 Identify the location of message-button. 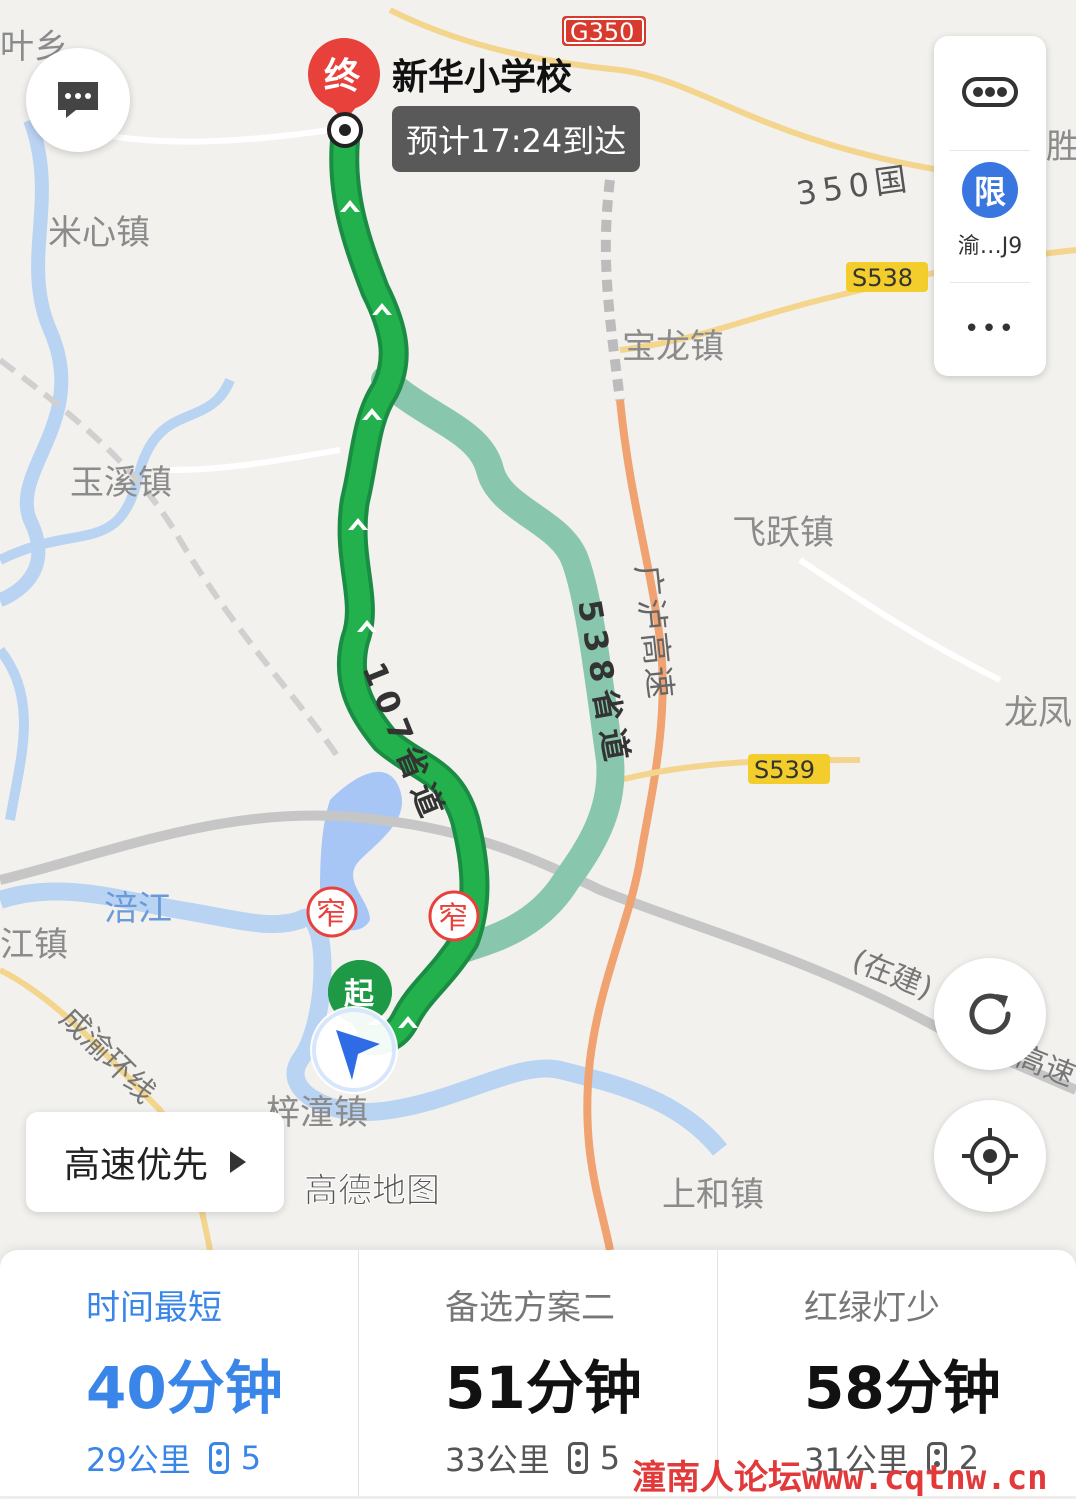
(78, 100).